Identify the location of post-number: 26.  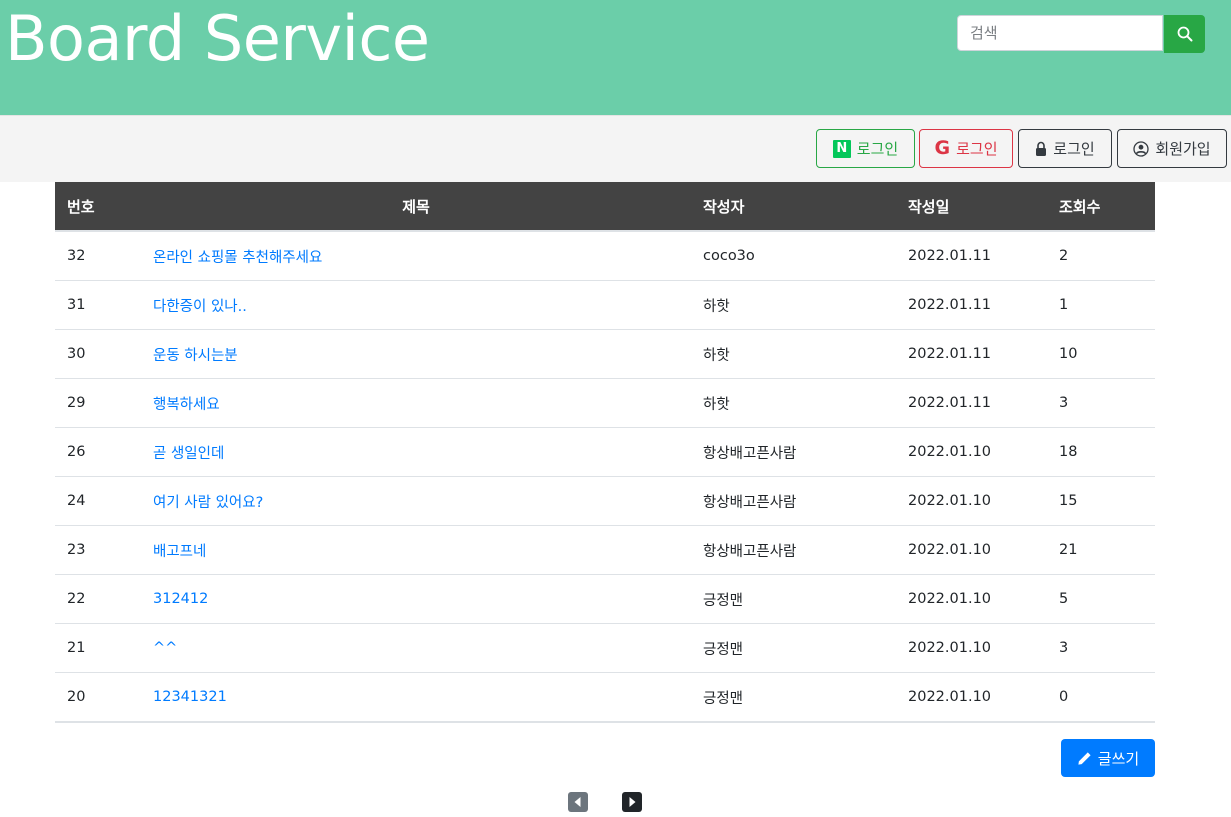
(98, 452).